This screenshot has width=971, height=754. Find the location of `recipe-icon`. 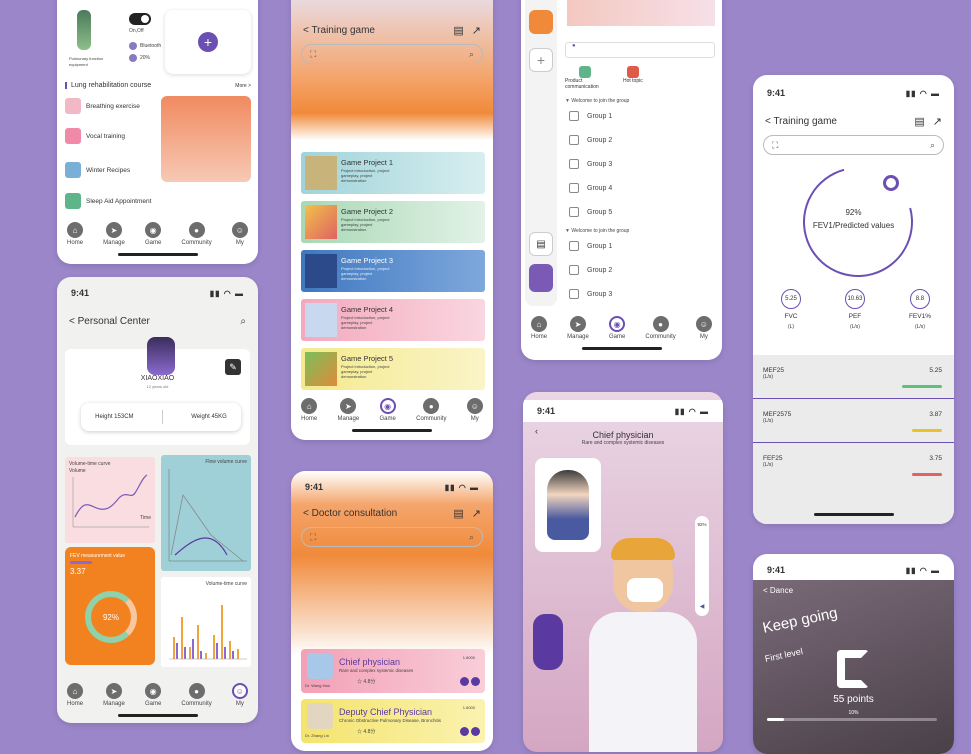

recipe-icon is located at coordinates (73, 170).